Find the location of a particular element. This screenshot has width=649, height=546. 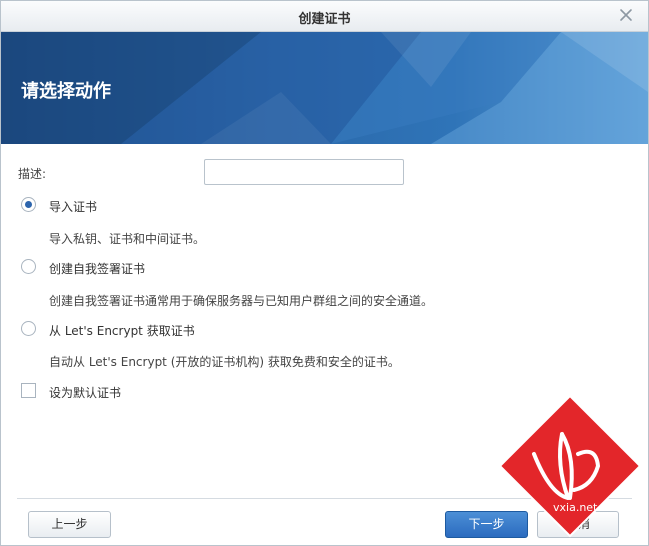

next-button: 下一步 is located at coordinates (486, 524).